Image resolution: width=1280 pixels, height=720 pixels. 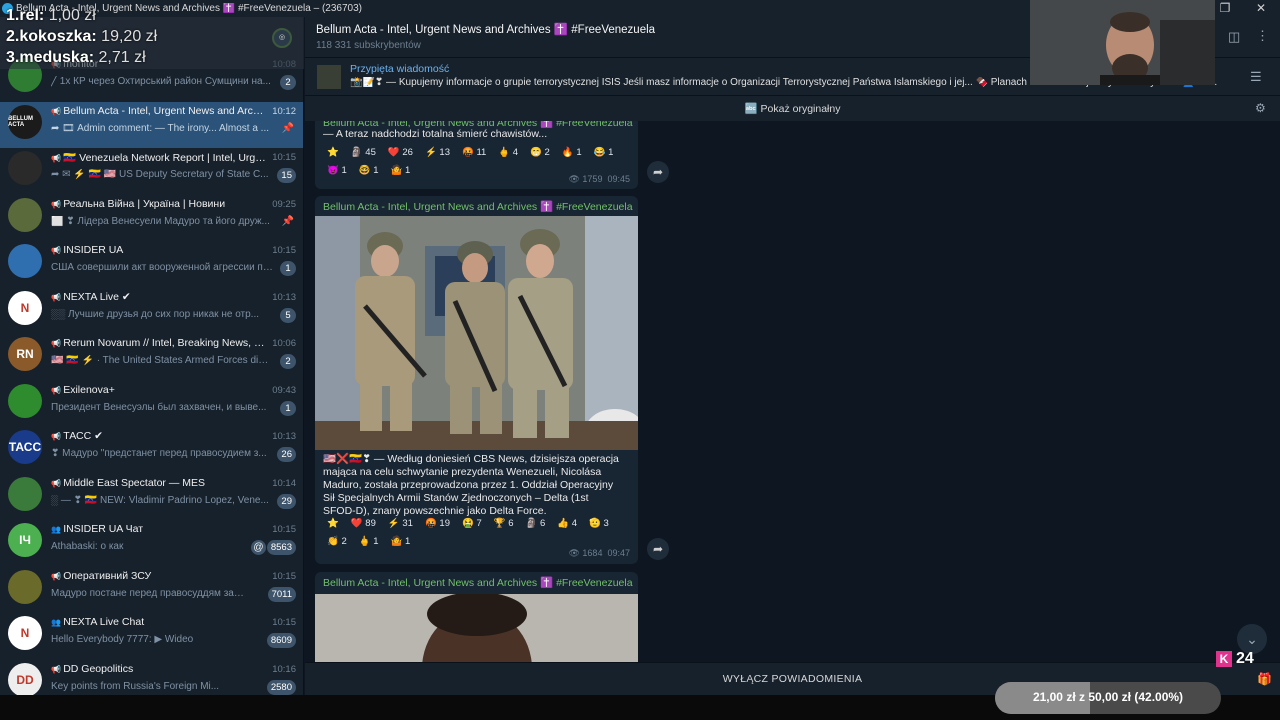 What do you see at coordinates (585, 553) in the screenshot?
I see `view-count: 👁 1684` at bounding box center [585, 553].